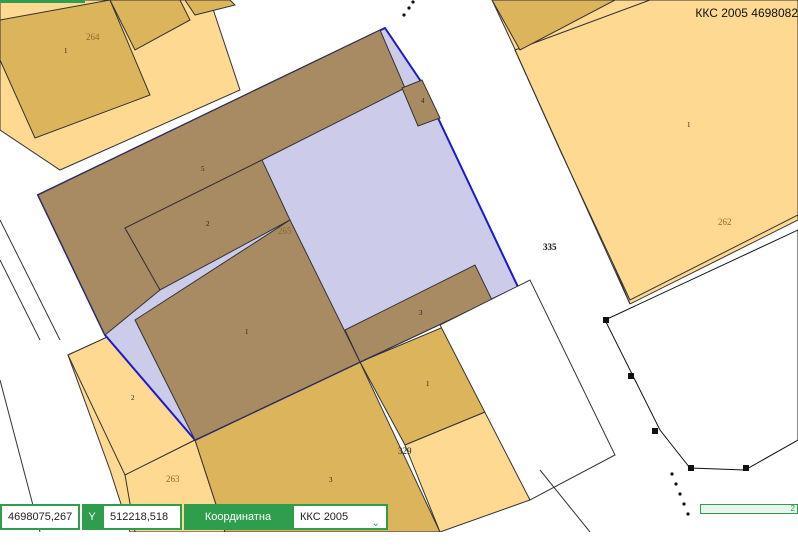 This screenshot has width=798, height=556. What do you see at coordinates (133, 398) in the screenshot?
I see `building-2-left-label: 2` at bounding box center [133, 398].